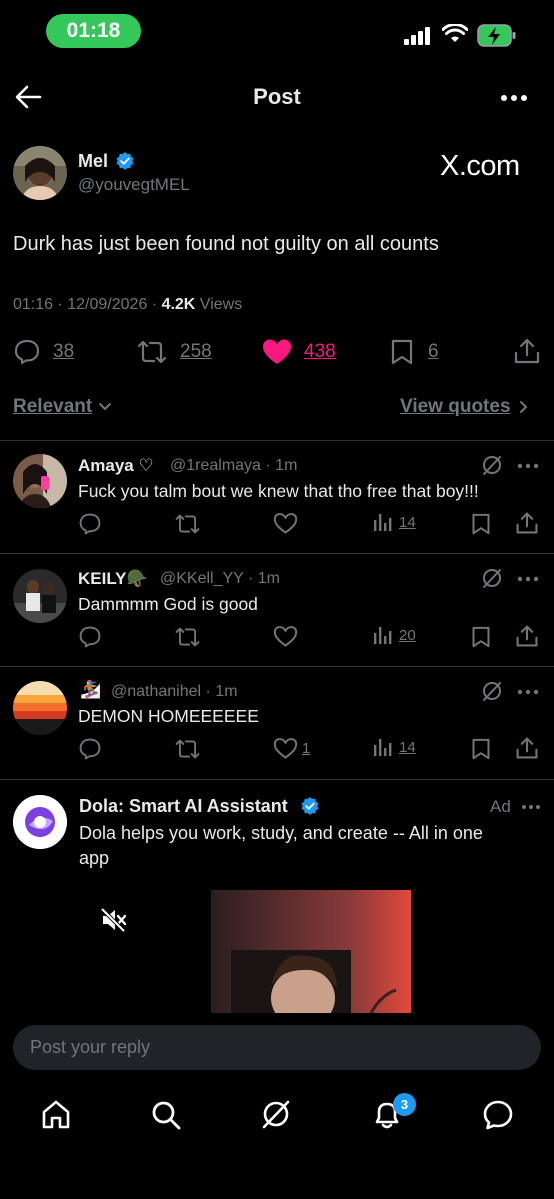 This screenshot has height=1199, width=554. What do you see at coordinates (134, 185) in the screenshot?
I see `author-handle: @youvegtMEL` at bounding box center [134, 185].